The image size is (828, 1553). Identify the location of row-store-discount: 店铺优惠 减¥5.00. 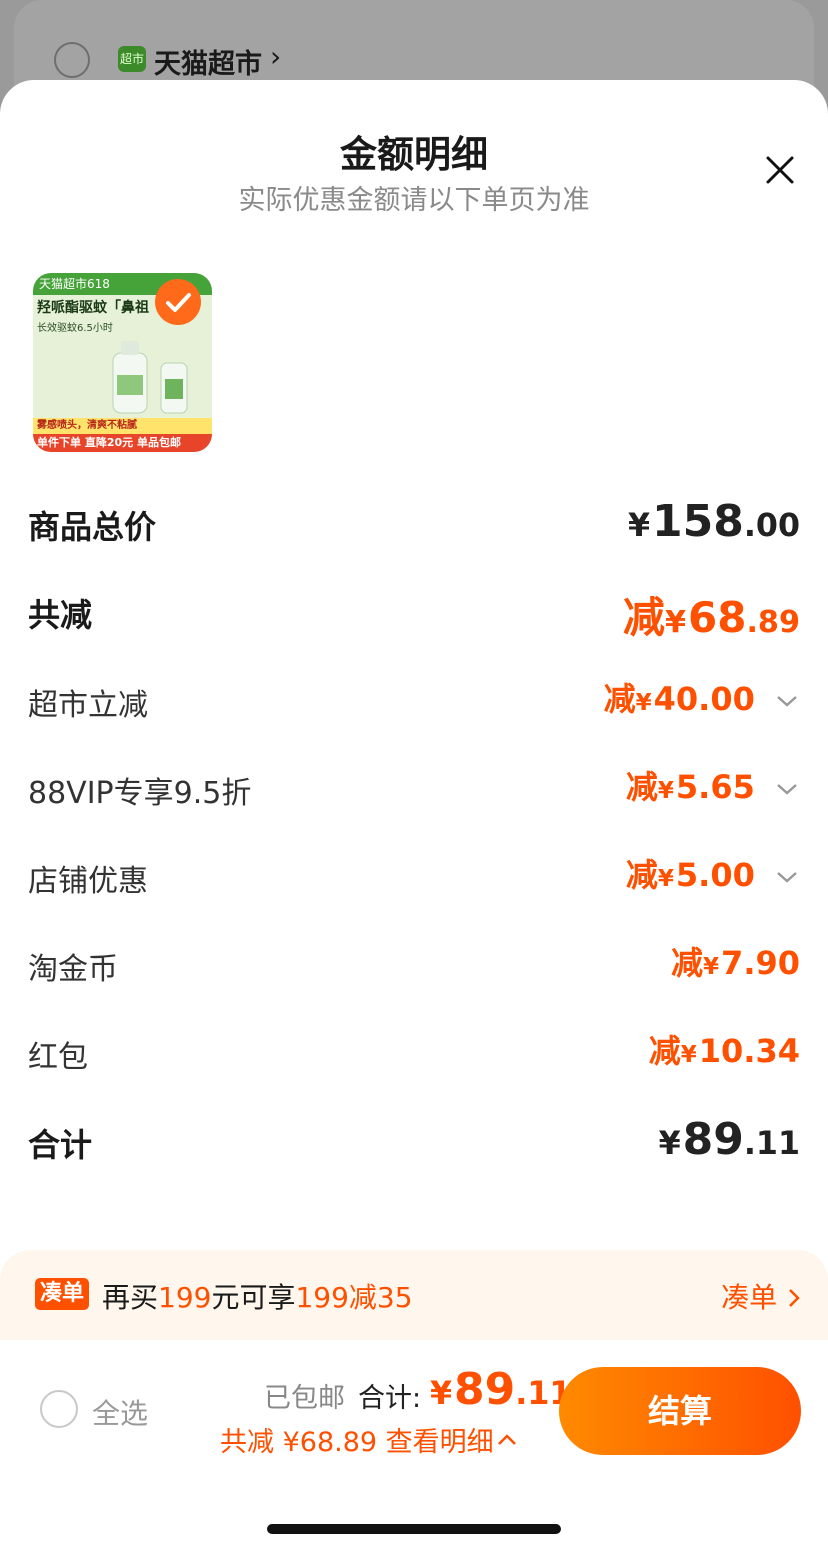
(414, 874).